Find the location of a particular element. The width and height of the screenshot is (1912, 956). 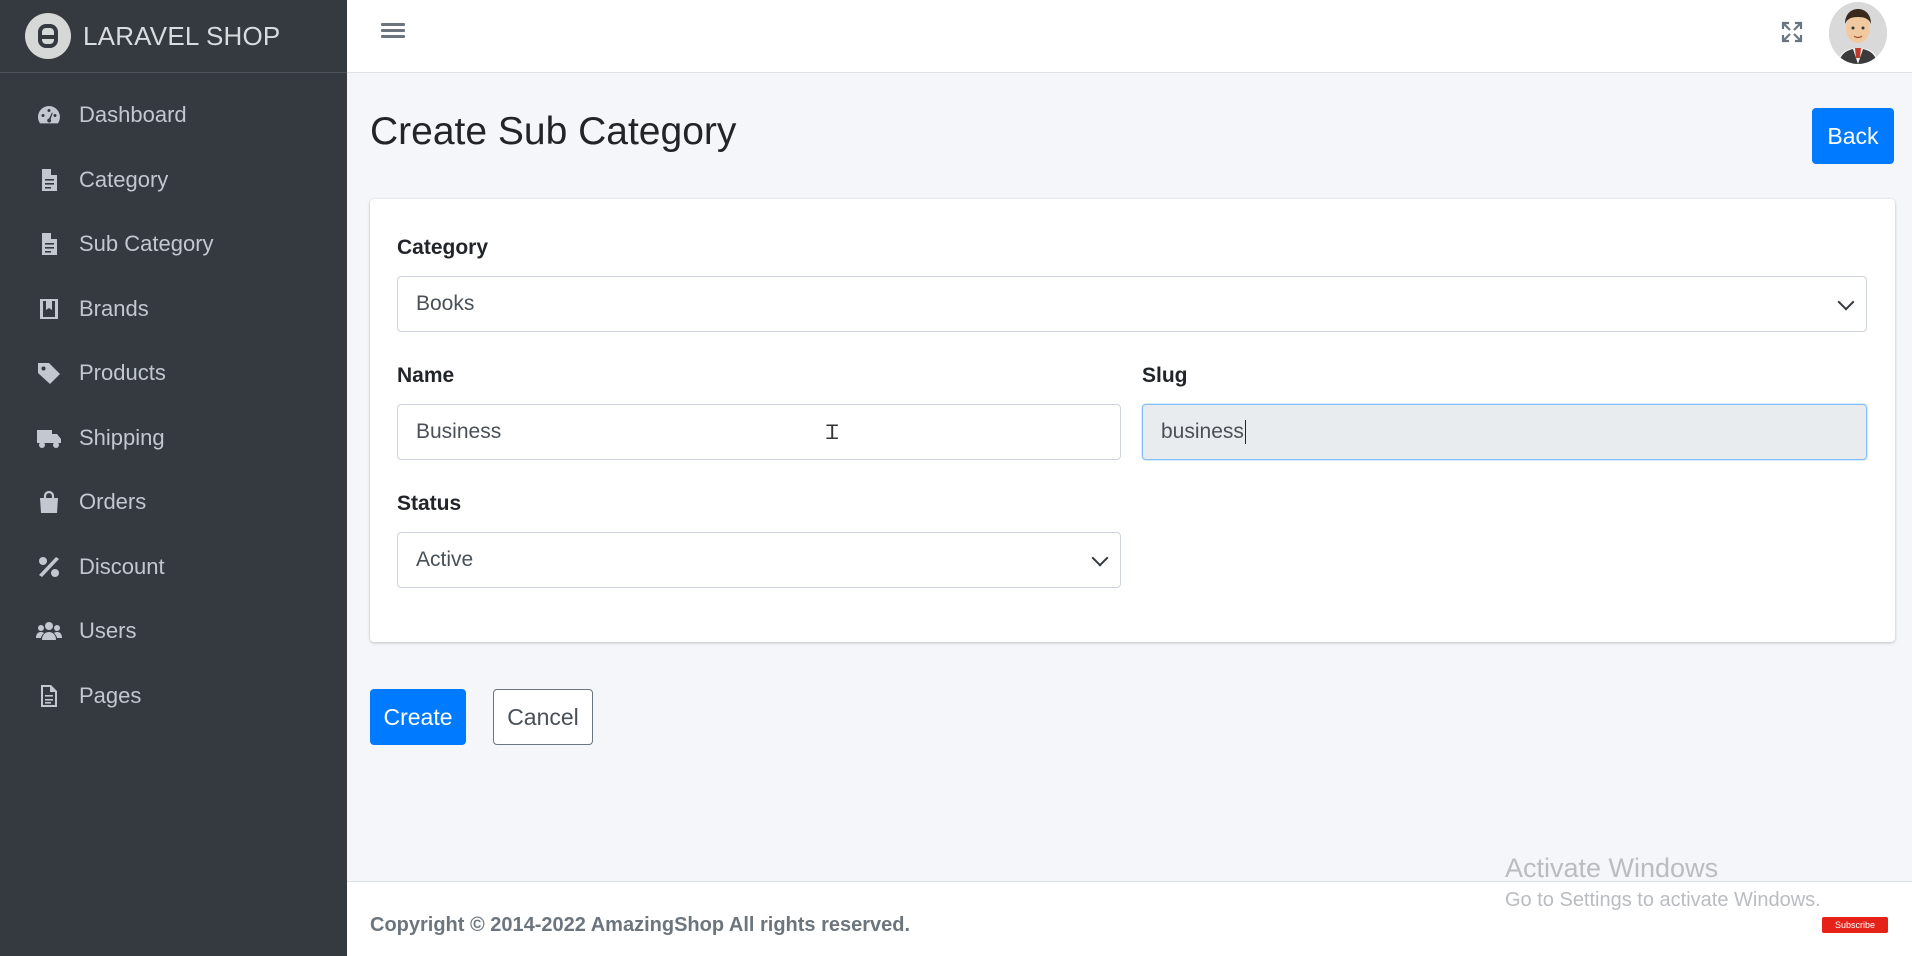

slug-input: business is located at coordinates (1504, 432).